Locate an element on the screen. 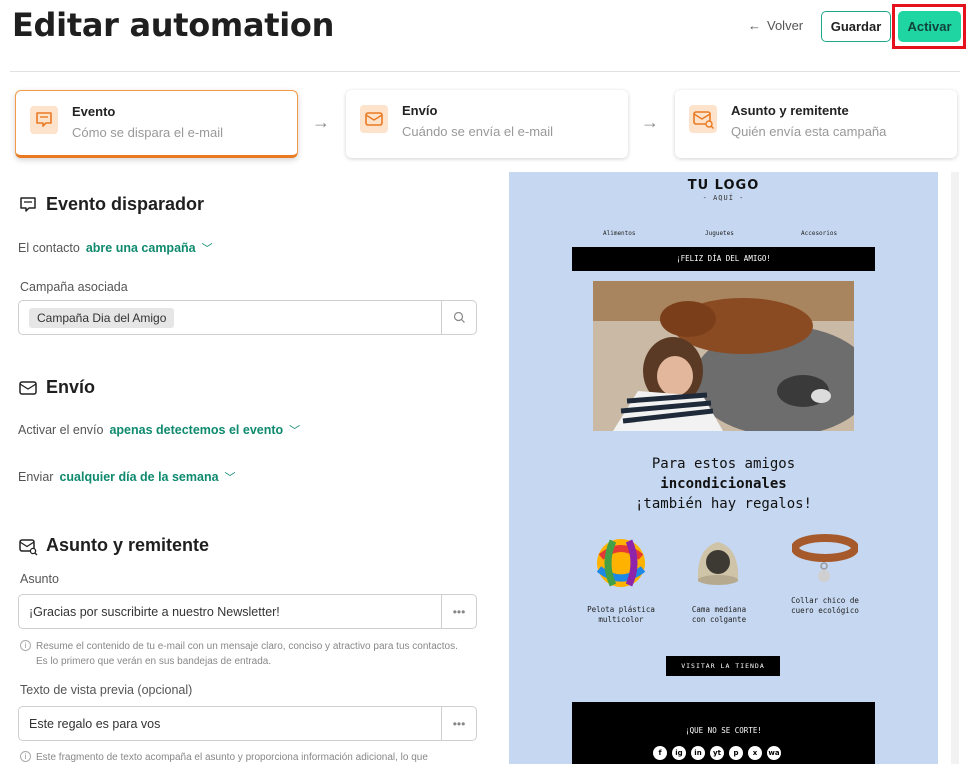 The width and height of the screenshot is (971, 764). email-headline-1: Para estos amigos is located at coordinates (723, 464).